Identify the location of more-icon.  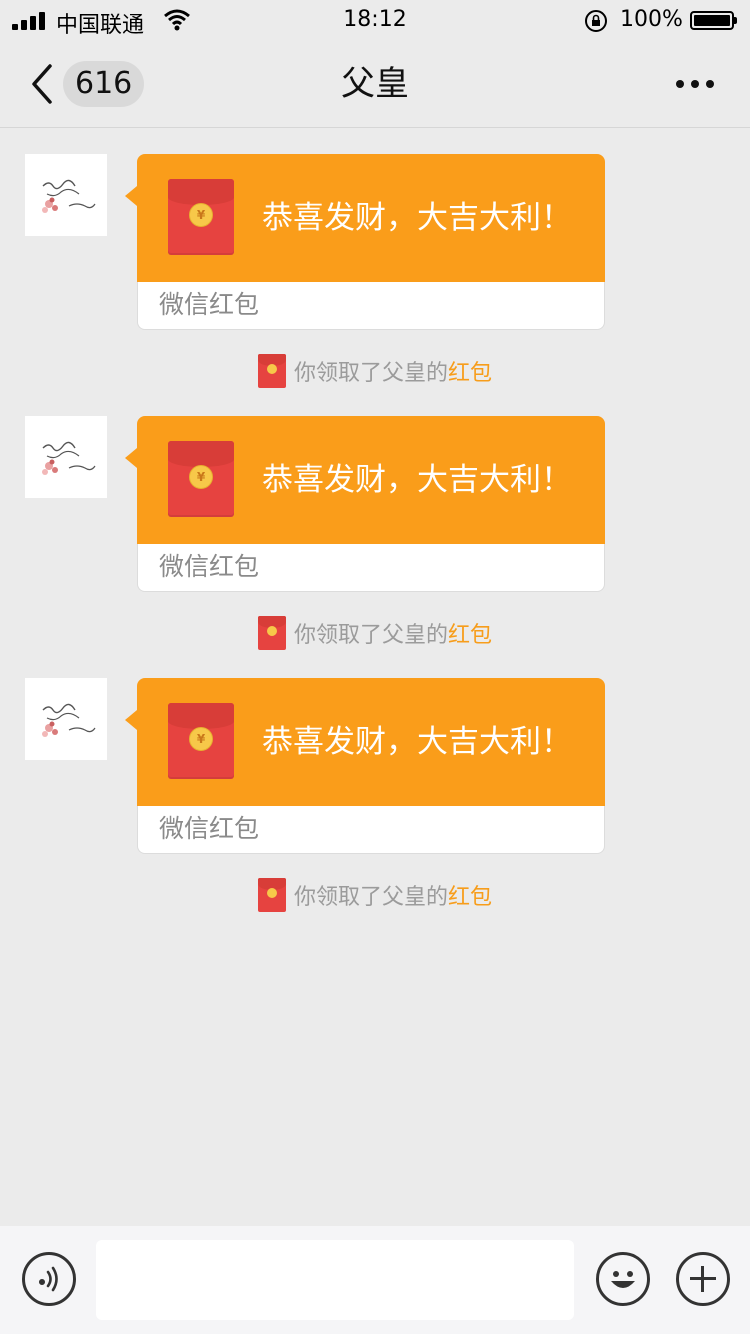
(695, 84).